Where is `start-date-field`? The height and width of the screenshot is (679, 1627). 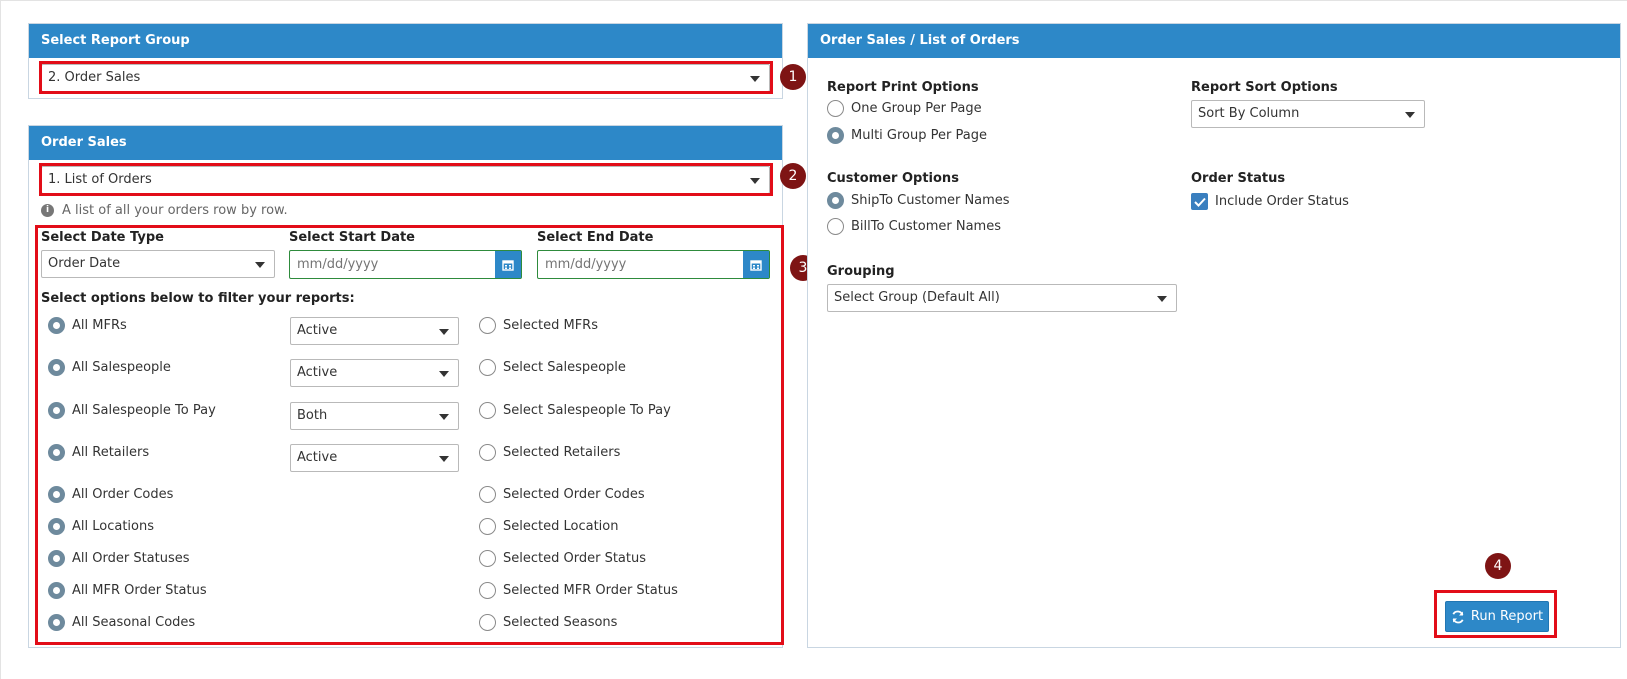 start-date-field is located at coordinates (405, 264).